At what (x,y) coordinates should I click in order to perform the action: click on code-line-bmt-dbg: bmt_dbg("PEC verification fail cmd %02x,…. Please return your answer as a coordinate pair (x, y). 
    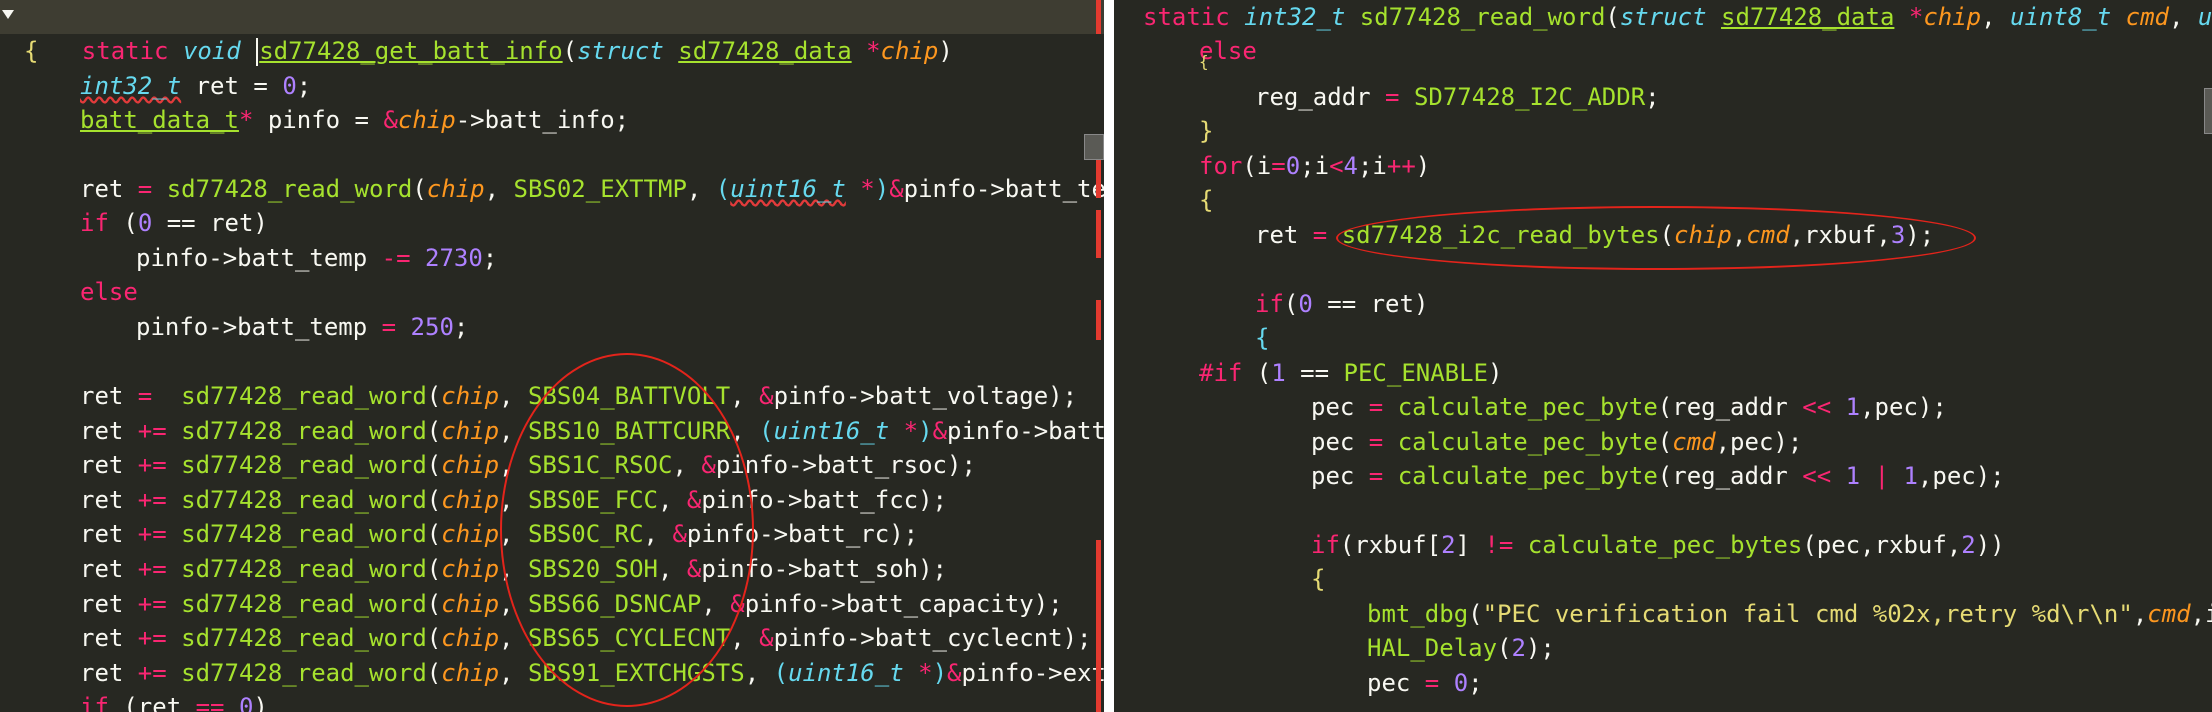
    Looking at the image, I should click on (1663, 614).